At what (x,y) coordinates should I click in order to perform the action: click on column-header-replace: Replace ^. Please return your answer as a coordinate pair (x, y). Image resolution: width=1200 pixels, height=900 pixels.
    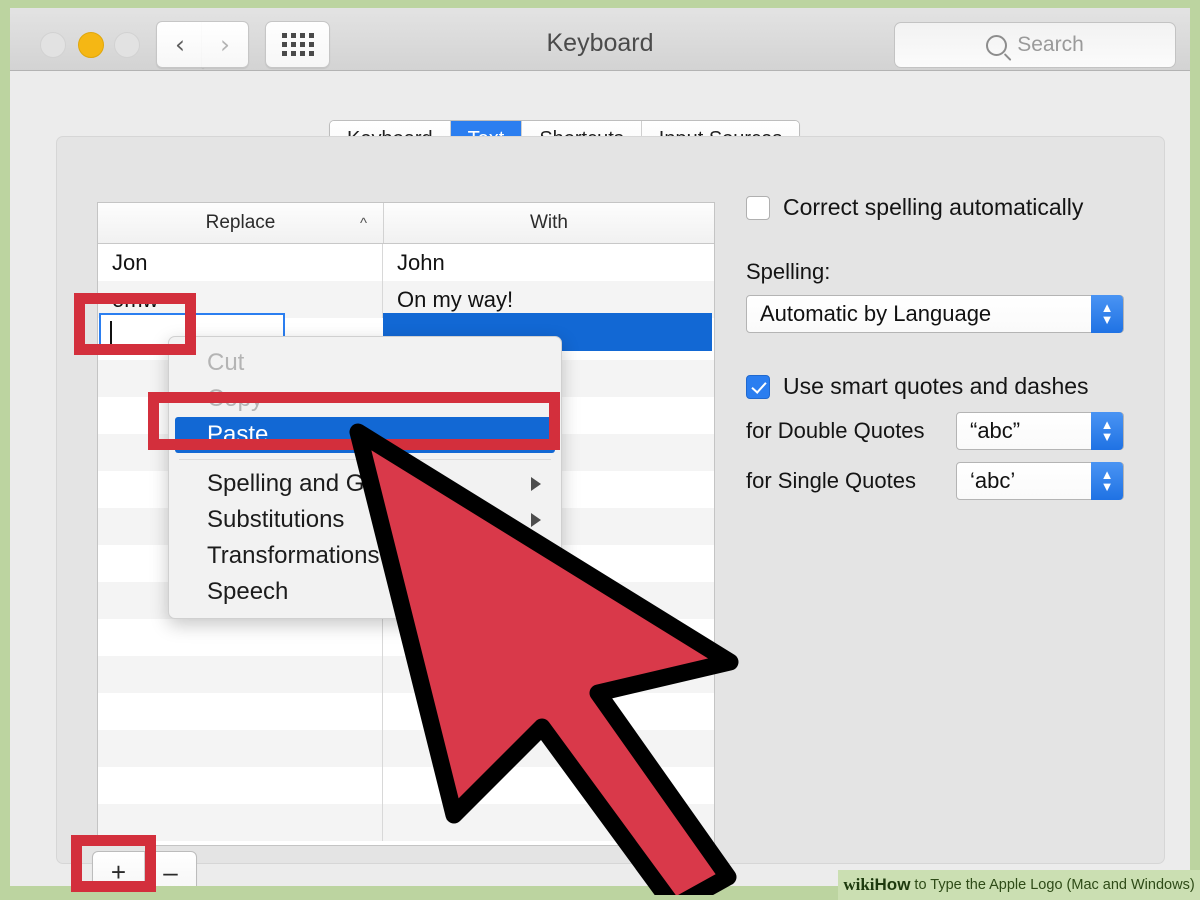
    Looking at the image, I should click on (241, 223).